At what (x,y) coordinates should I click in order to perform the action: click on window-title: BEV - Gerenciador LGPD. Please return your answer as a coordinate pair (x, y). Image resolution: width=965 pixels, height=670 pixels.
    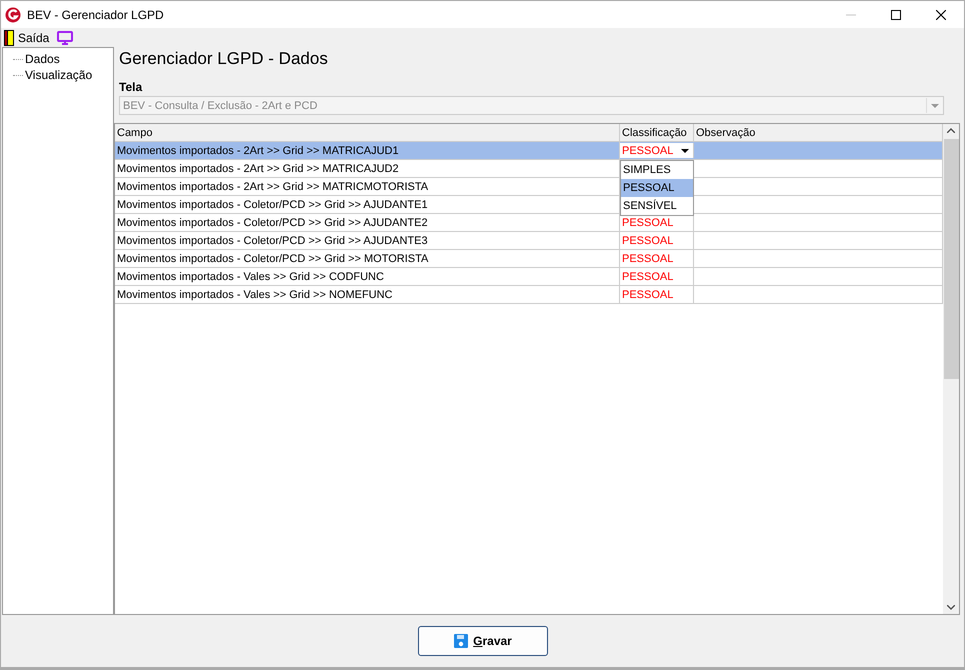
    Looking at the image, I should click on (95, 15).